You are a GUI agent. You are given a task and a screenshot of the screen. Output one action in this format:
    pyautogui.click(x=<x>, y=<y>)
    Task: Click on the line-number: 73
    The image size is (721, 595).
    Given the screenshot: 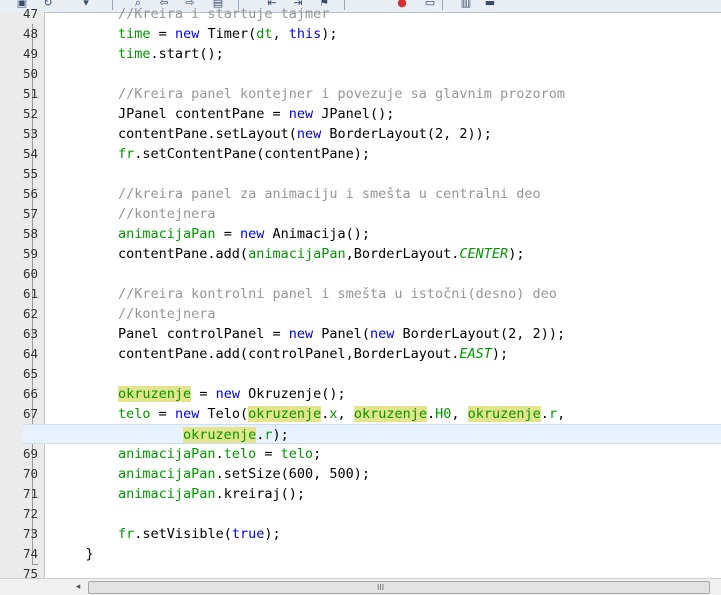 What is the action you would take?
    pyautogui.click(x=30, y=533)
    